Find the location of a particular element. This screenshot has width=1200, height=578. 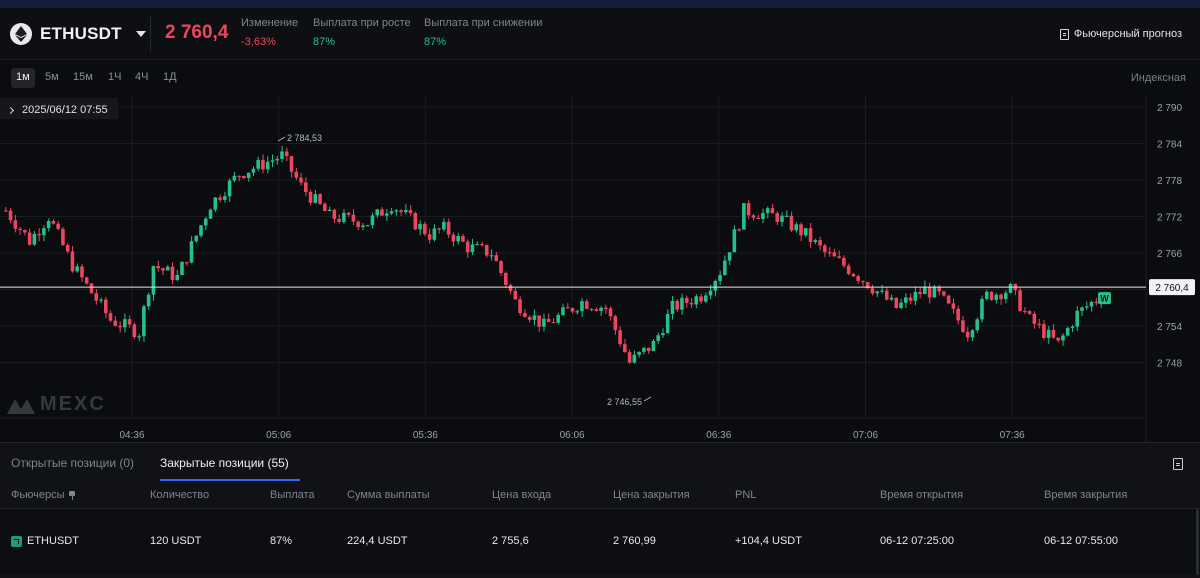

stat-payout-down: Выплата при снижении 87% is located at coordinates (483, 32).